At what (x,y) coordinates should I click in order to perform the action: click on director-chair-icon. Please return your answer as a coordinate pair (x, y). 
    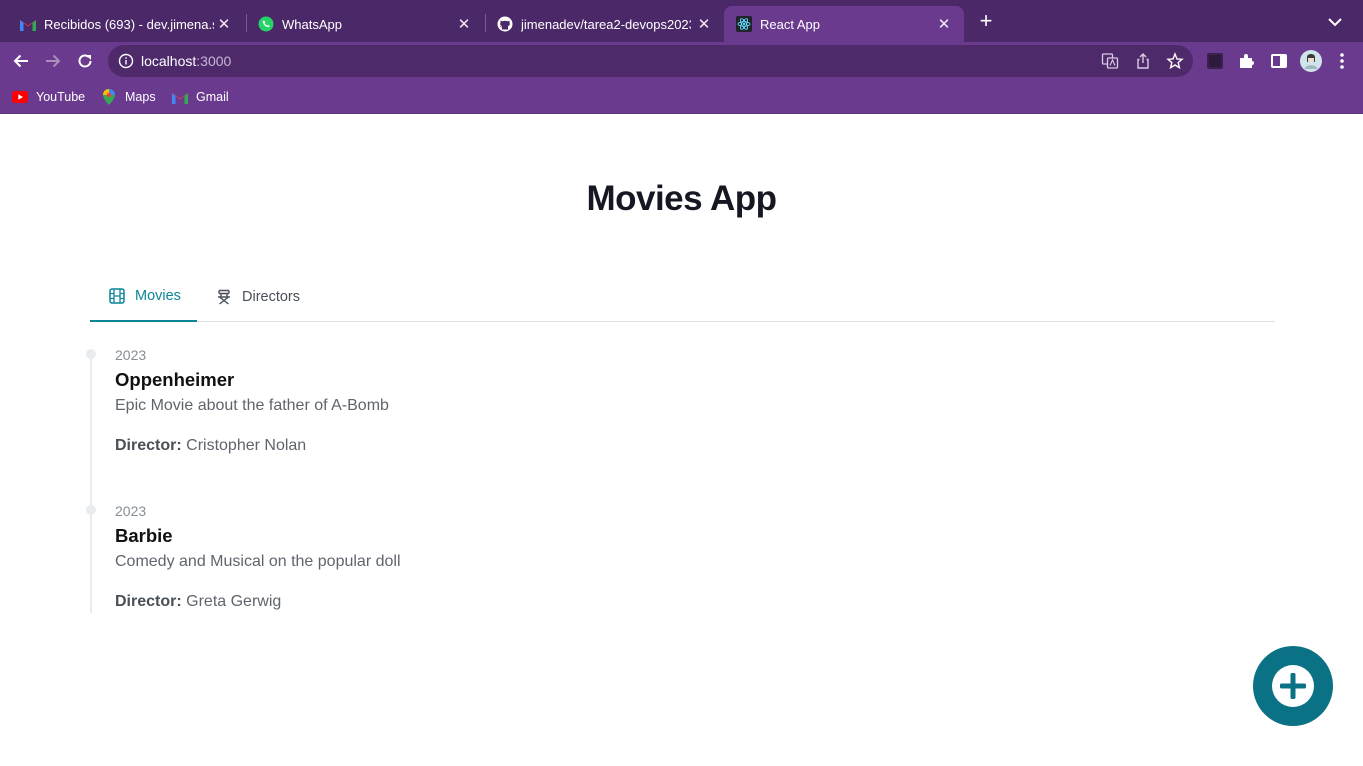
    Looking at the image, I should click on (224, 297).